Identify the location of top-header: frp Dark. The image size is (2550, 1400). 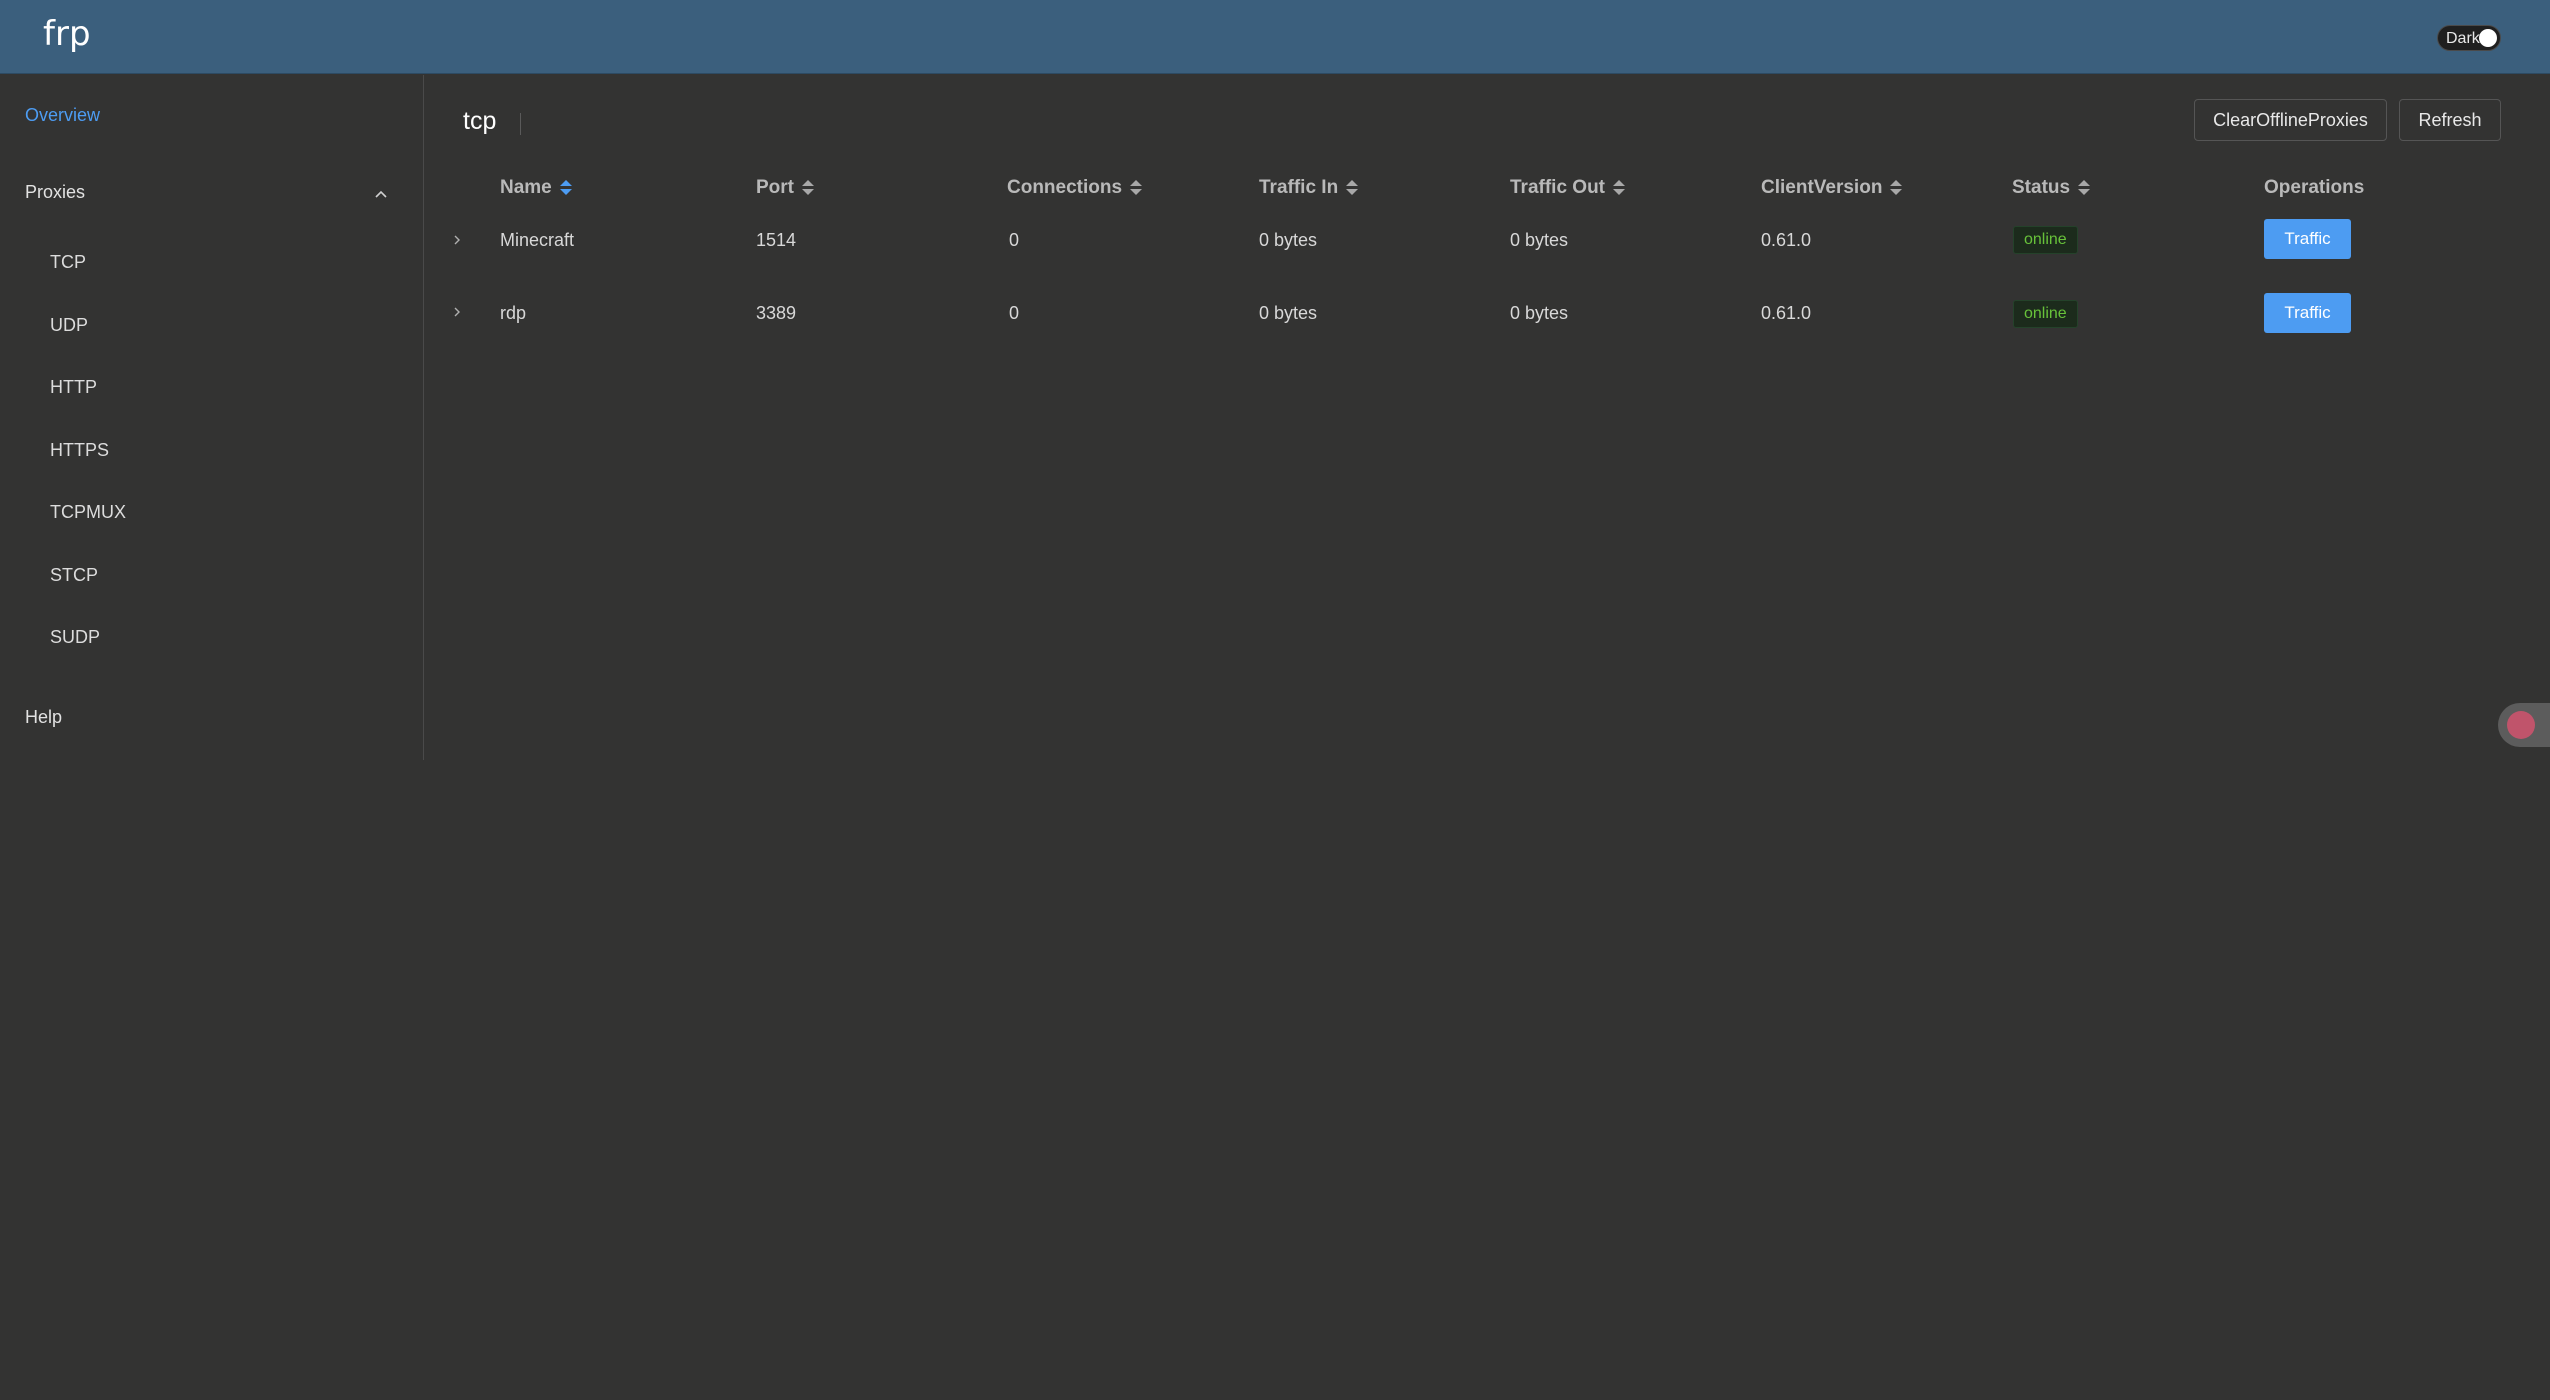
(1275, 37).